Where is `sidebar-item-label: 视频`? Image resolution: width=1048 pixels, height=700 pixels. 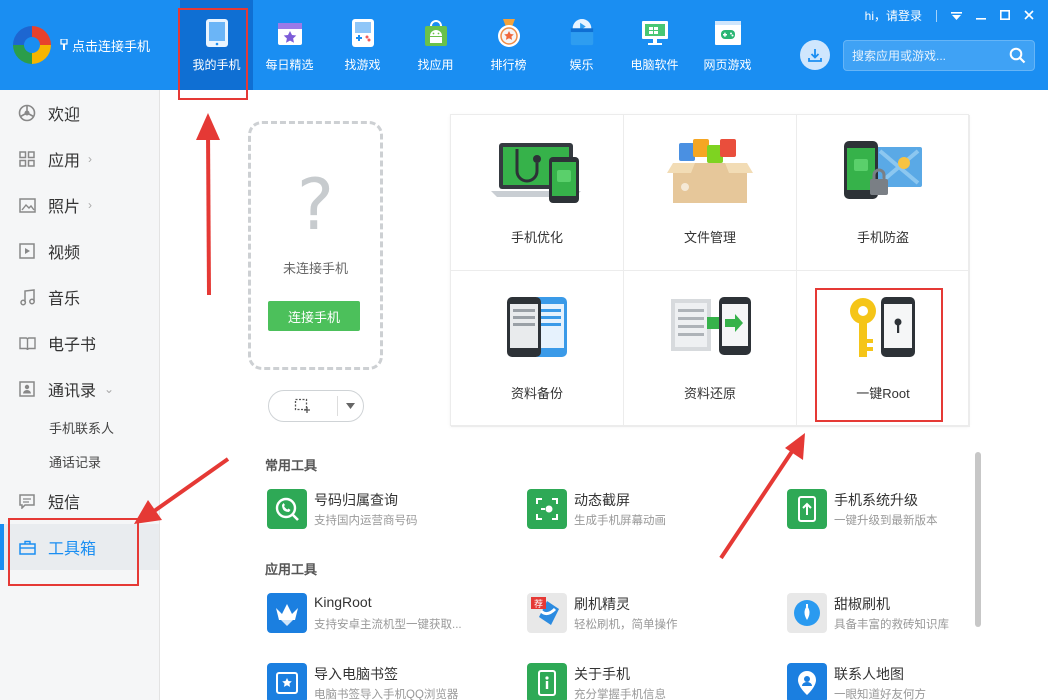 sidebar-item-label: 视频 is located at coordinates (64, 253).